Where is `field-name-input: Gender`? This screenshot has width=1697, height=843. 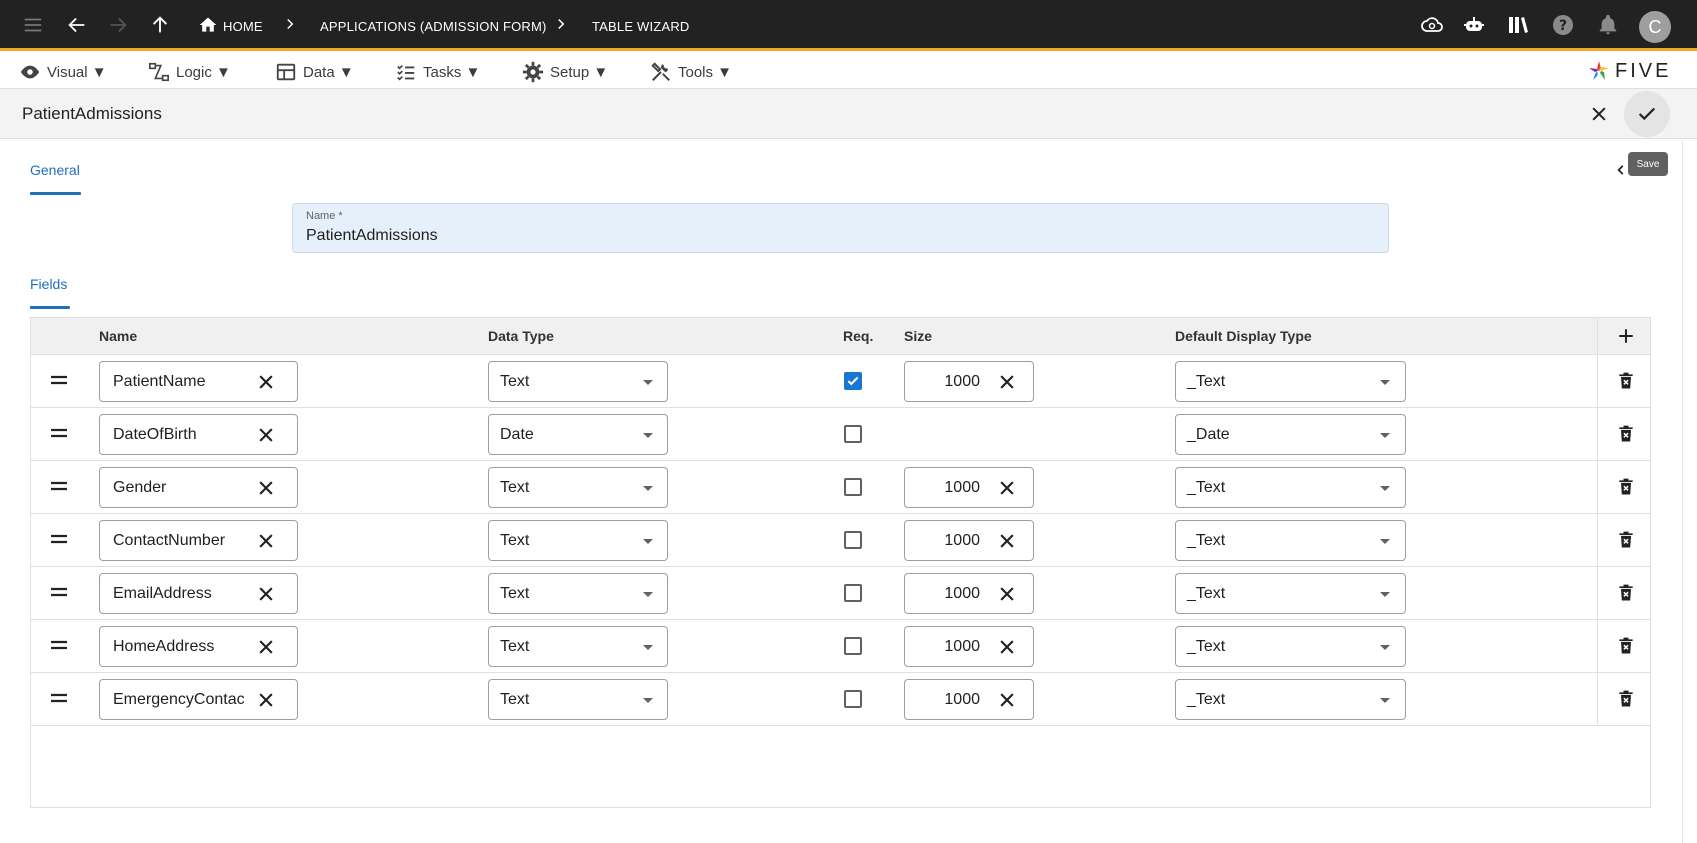 field-name-input: Gender is located at coordinates (198, 487).